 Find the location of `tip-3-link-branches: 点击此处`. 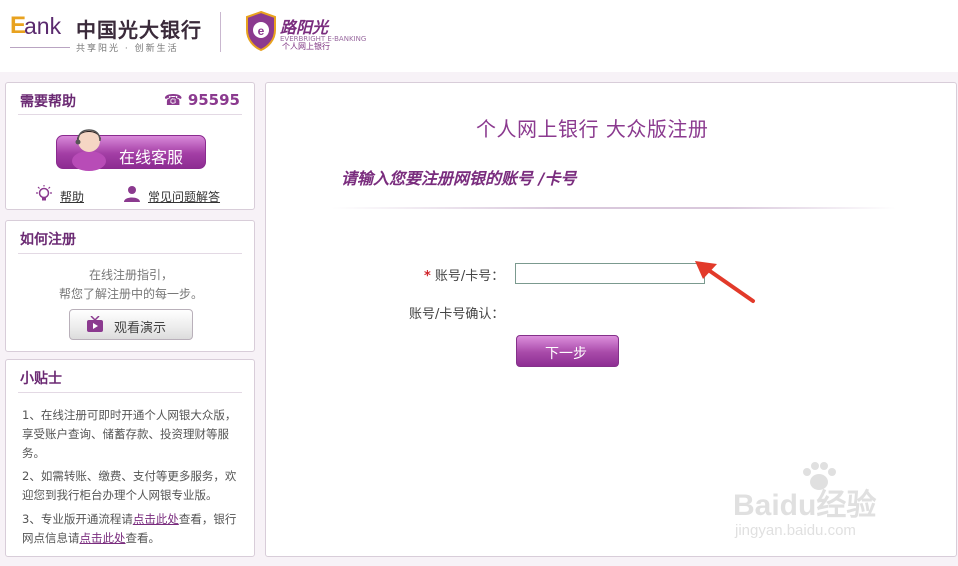

tip-3-link-branches: 点击此处 is located at coordinates (103, 538).